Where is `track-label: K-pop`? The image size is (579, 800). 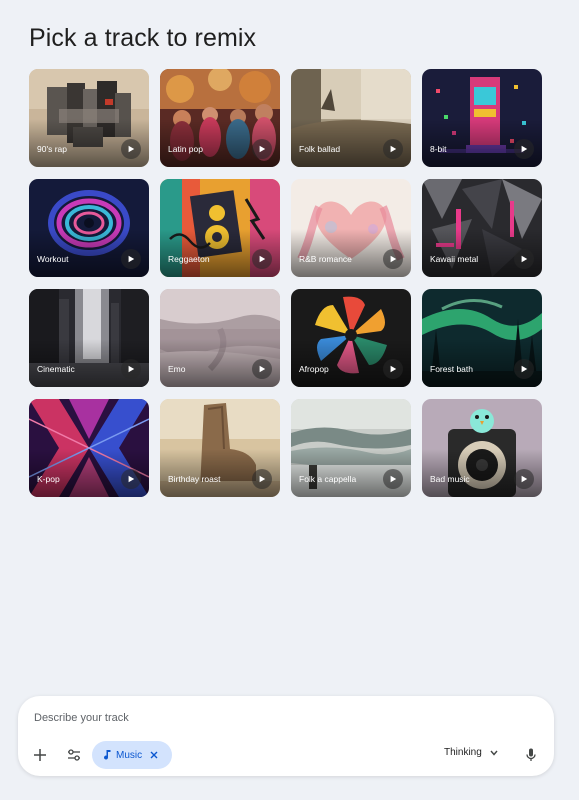 track-label: K-pop is located at coordinates (48, 479).